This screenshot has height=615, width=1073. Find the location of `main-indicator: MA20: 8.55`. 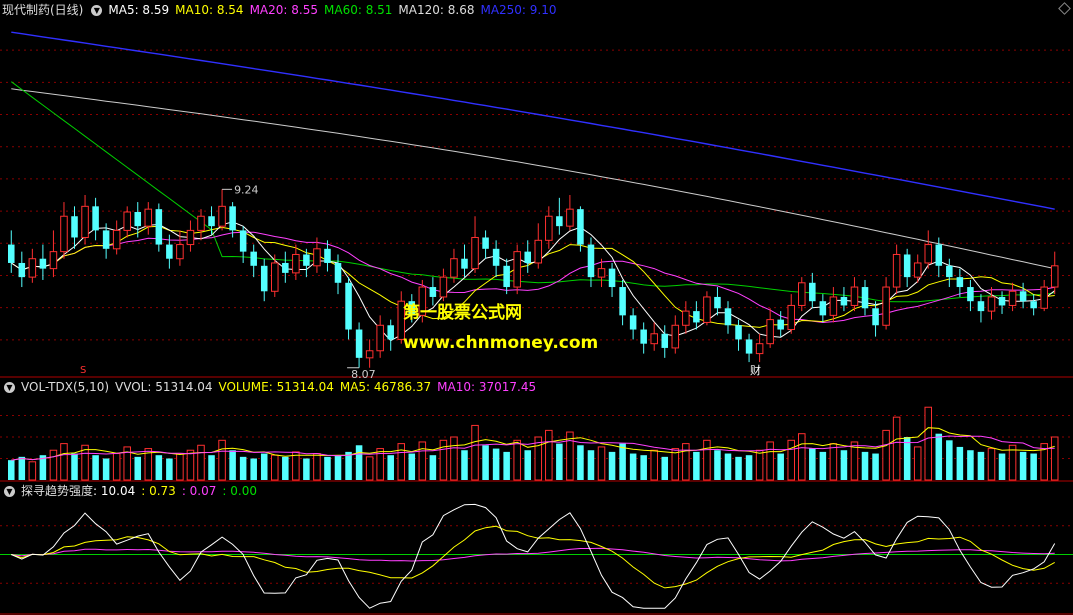

main-indicator: MA20: 8.55 is located at coordinates (283, 10).